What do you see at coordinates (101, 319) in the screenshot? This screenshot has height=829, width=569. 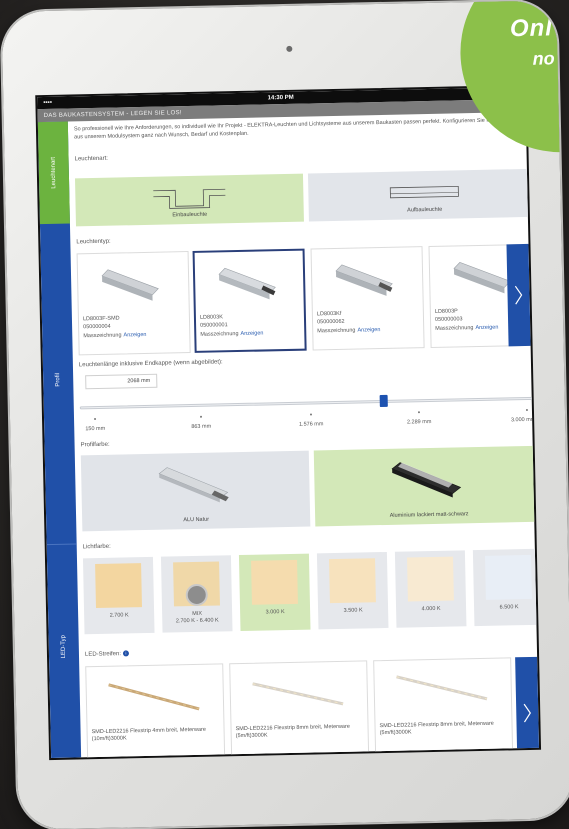 I see `type-code: LD8003F-SMD` at bounding box center [101, 319].